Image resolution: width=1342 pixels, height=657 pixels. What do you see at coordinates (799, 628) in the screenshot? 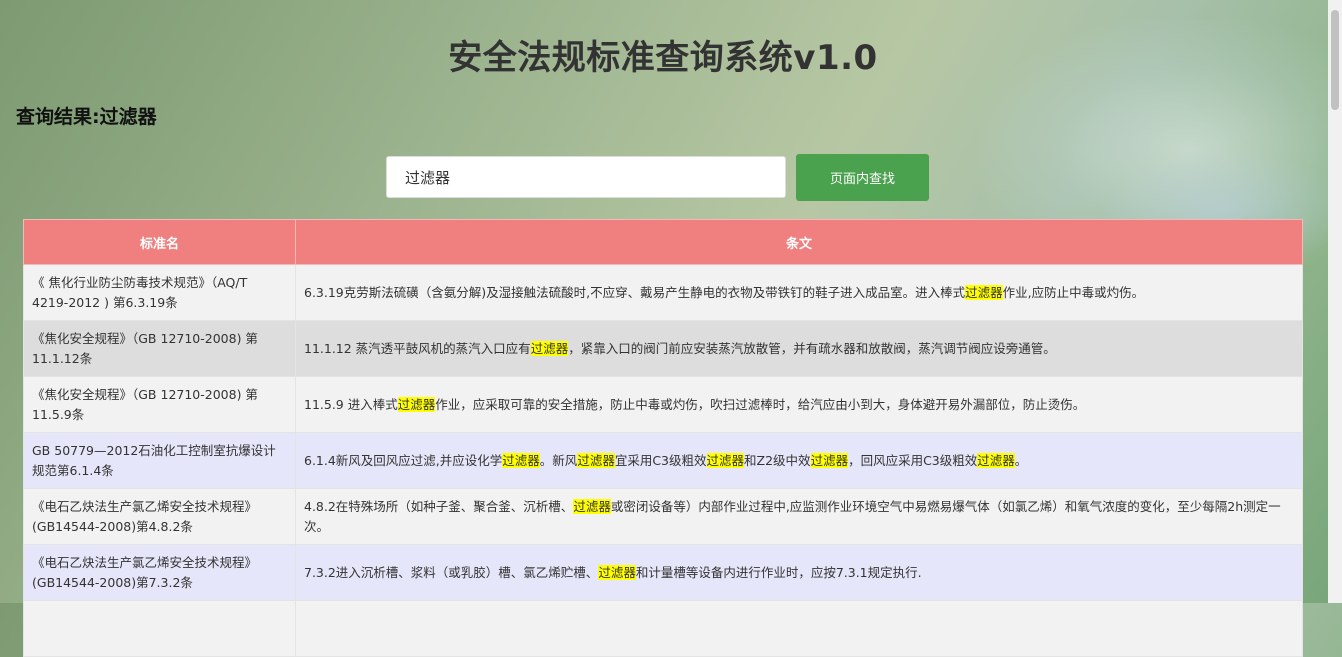
I see `cell-clause-text` at bounding box center [799, 628].